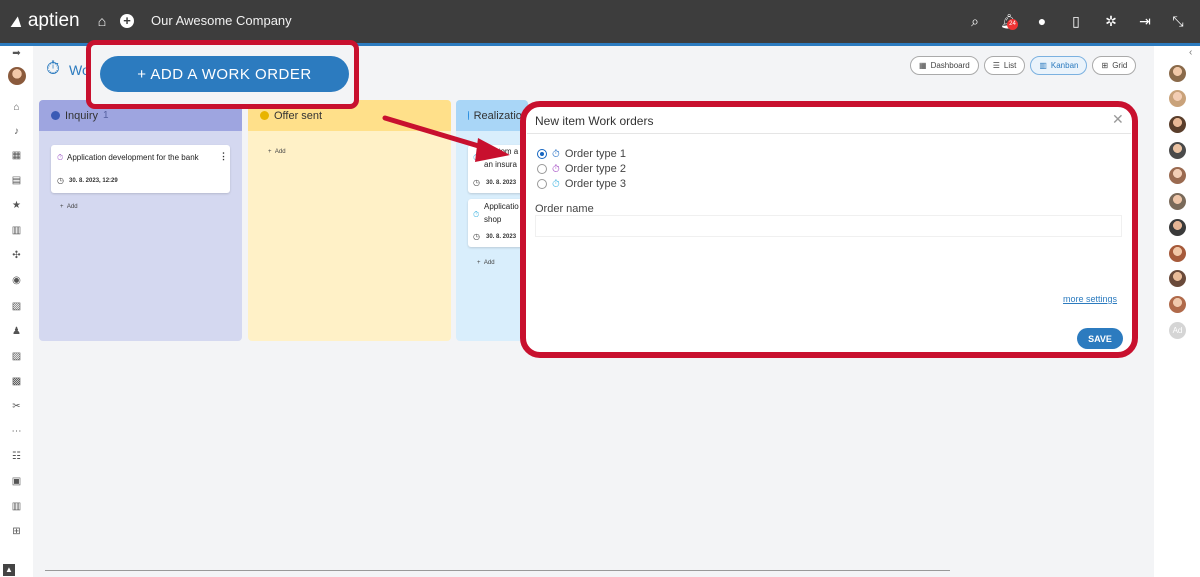  I want to click on order-type-3-option: ⏱︎ Order type 3, so click(581, 184).